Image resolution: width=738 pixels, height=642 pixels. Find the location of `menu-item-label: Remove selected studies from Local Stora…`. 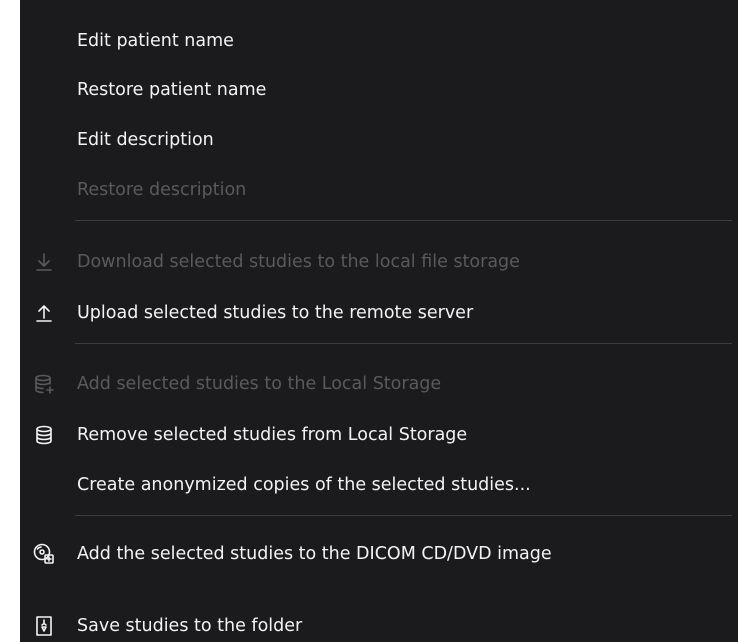

menu-item-label: Remove selected studies from Local Stora… is located at coordinates (272, 435).